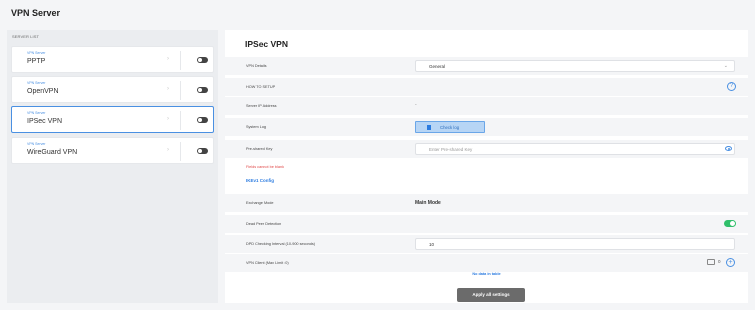  I want to click on vpn-details-row: VPN Details General ⌄, so click(486, 66).